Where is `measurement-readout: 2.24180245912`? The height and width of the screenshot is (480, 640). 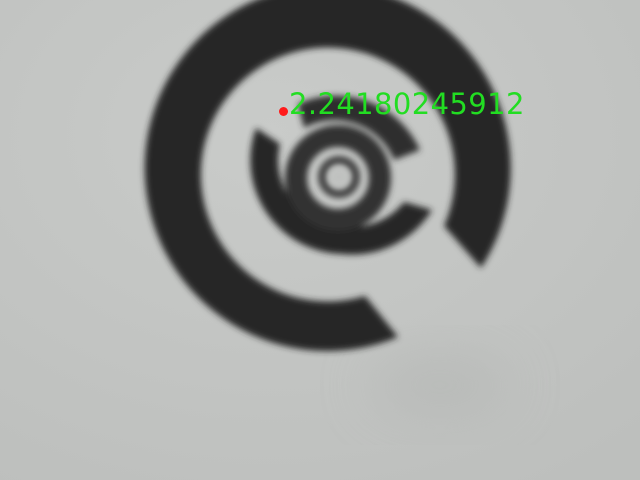
measurement-readout: 2.24180245912 is located at coordinates (407, 104).